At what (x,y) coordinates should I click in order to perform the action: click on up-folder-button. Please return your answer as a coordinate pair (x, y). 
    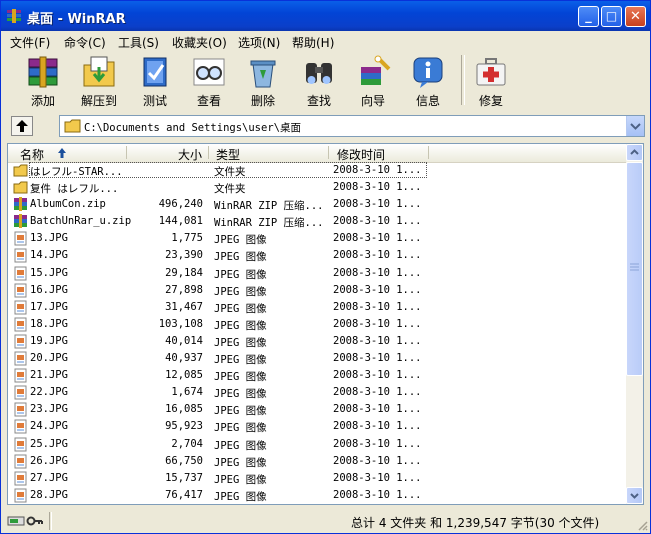
    Looking at the image, I should click on (22, 126).